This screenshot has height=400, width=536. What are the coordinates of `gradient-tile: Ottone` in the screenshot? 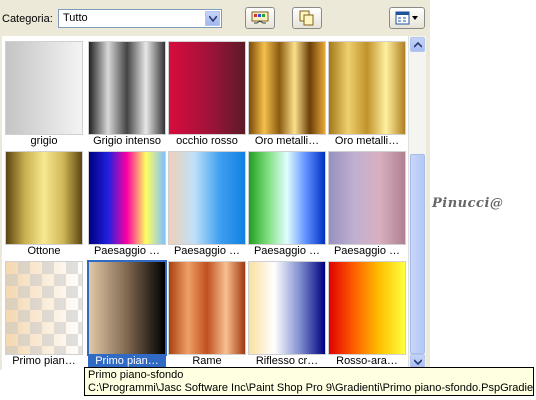 It's located at (44, 202).